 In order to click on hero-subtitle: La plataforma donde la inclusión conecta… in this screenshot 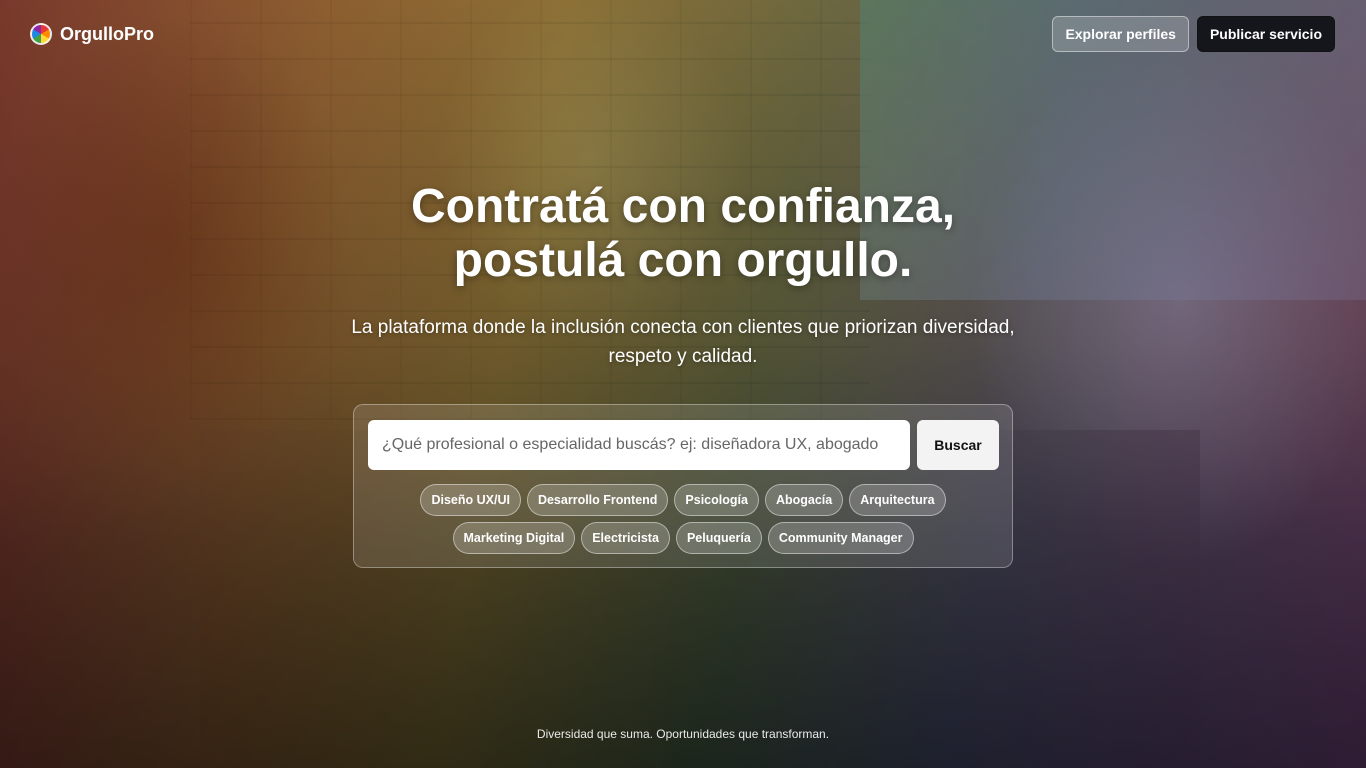, I will do `click(683, 342)`.